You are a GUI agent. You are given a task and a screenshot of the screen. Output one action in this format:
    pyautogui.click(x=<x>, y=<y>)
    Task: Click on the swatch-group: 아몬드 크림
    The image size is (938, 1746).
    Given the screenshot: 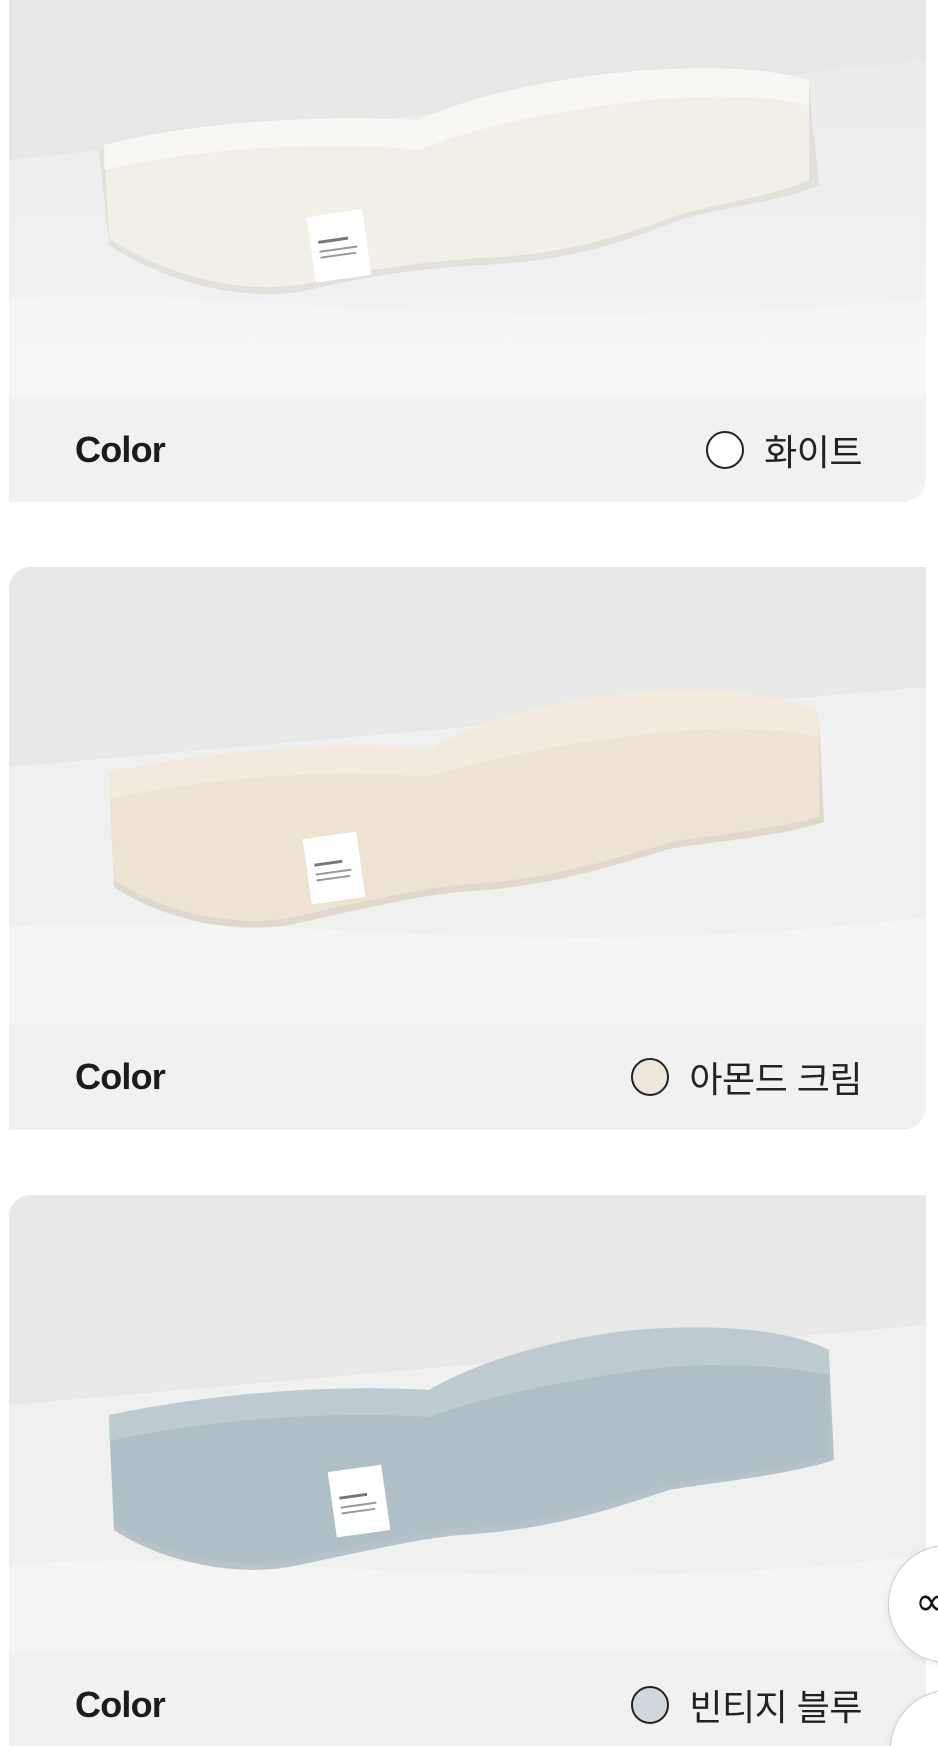 What is the action you would take?
    pyautogui.click(x=746, y=1077)
    